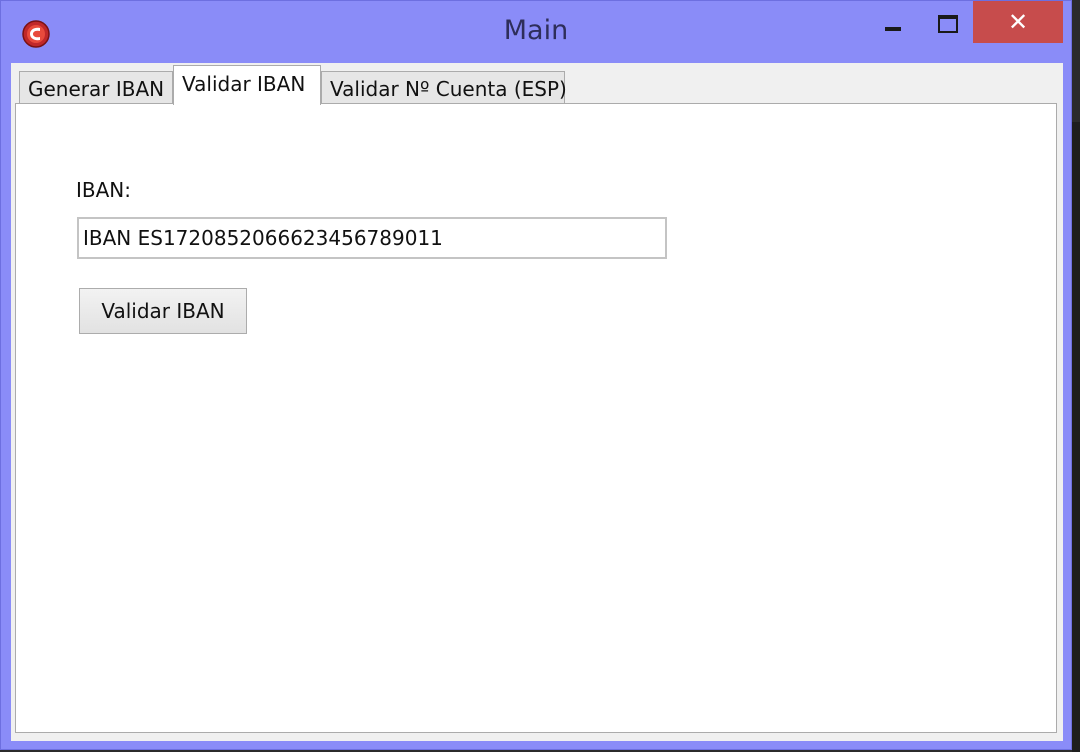  What do you see at coordinates (163, 311) in the screenshot?
I see `validate-iban-button: Validar IBAN` at bounding box center [163, 311].